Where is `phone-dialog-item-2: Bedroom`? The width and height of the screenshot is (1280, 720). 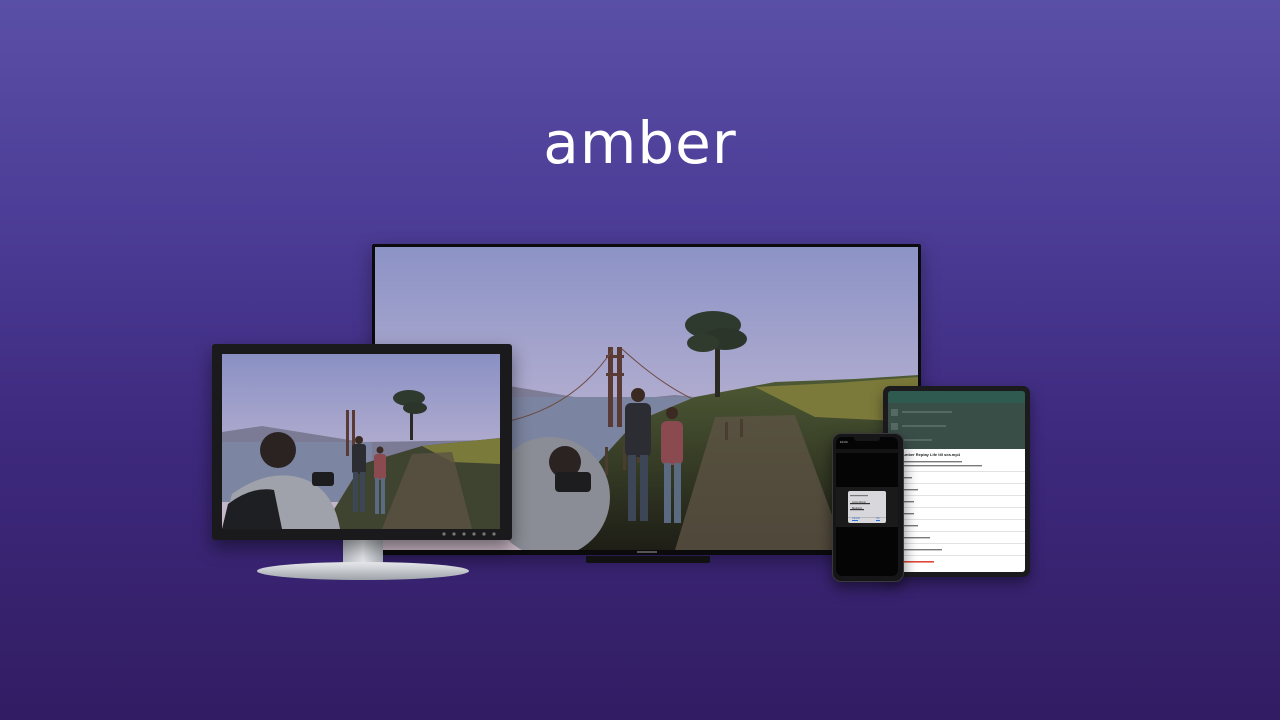
phone-dialog-item-2: Bedroom is located at coordinates (857, 508).